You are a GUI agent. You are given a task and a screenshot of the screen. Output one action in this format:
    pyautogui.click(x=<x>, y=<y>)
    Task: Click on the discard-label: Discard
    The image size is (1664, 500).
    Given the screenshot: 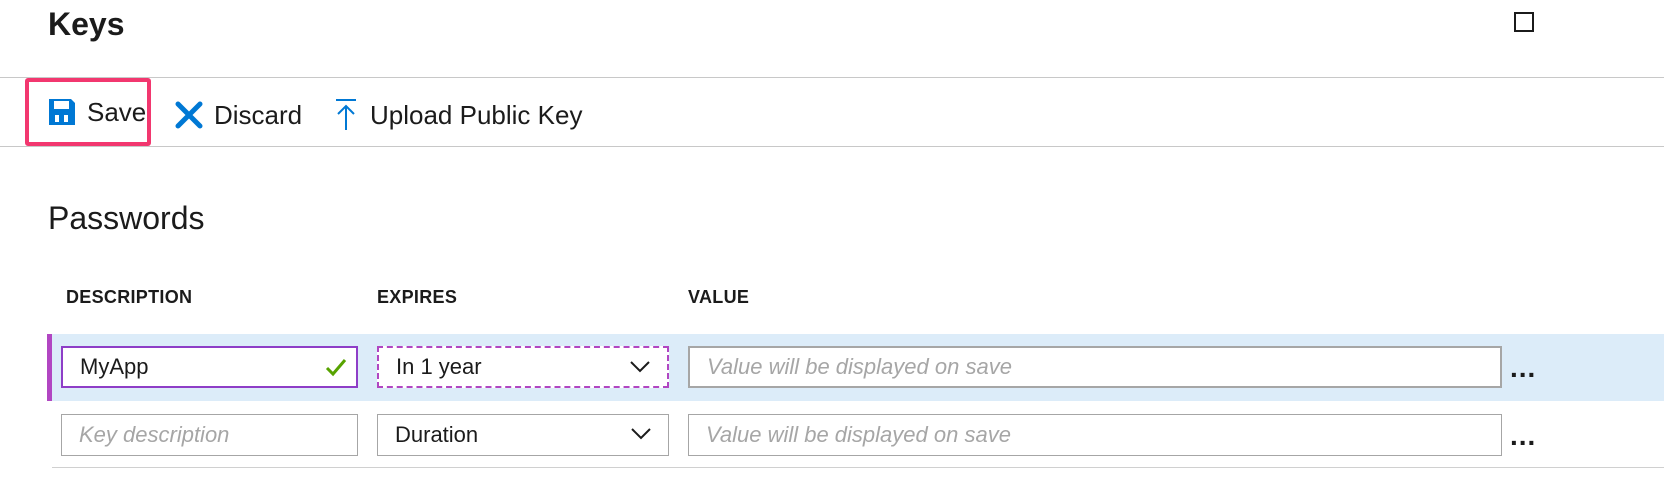 What is the action you would take?
    pyautogui.click(x=258, y=114)
    